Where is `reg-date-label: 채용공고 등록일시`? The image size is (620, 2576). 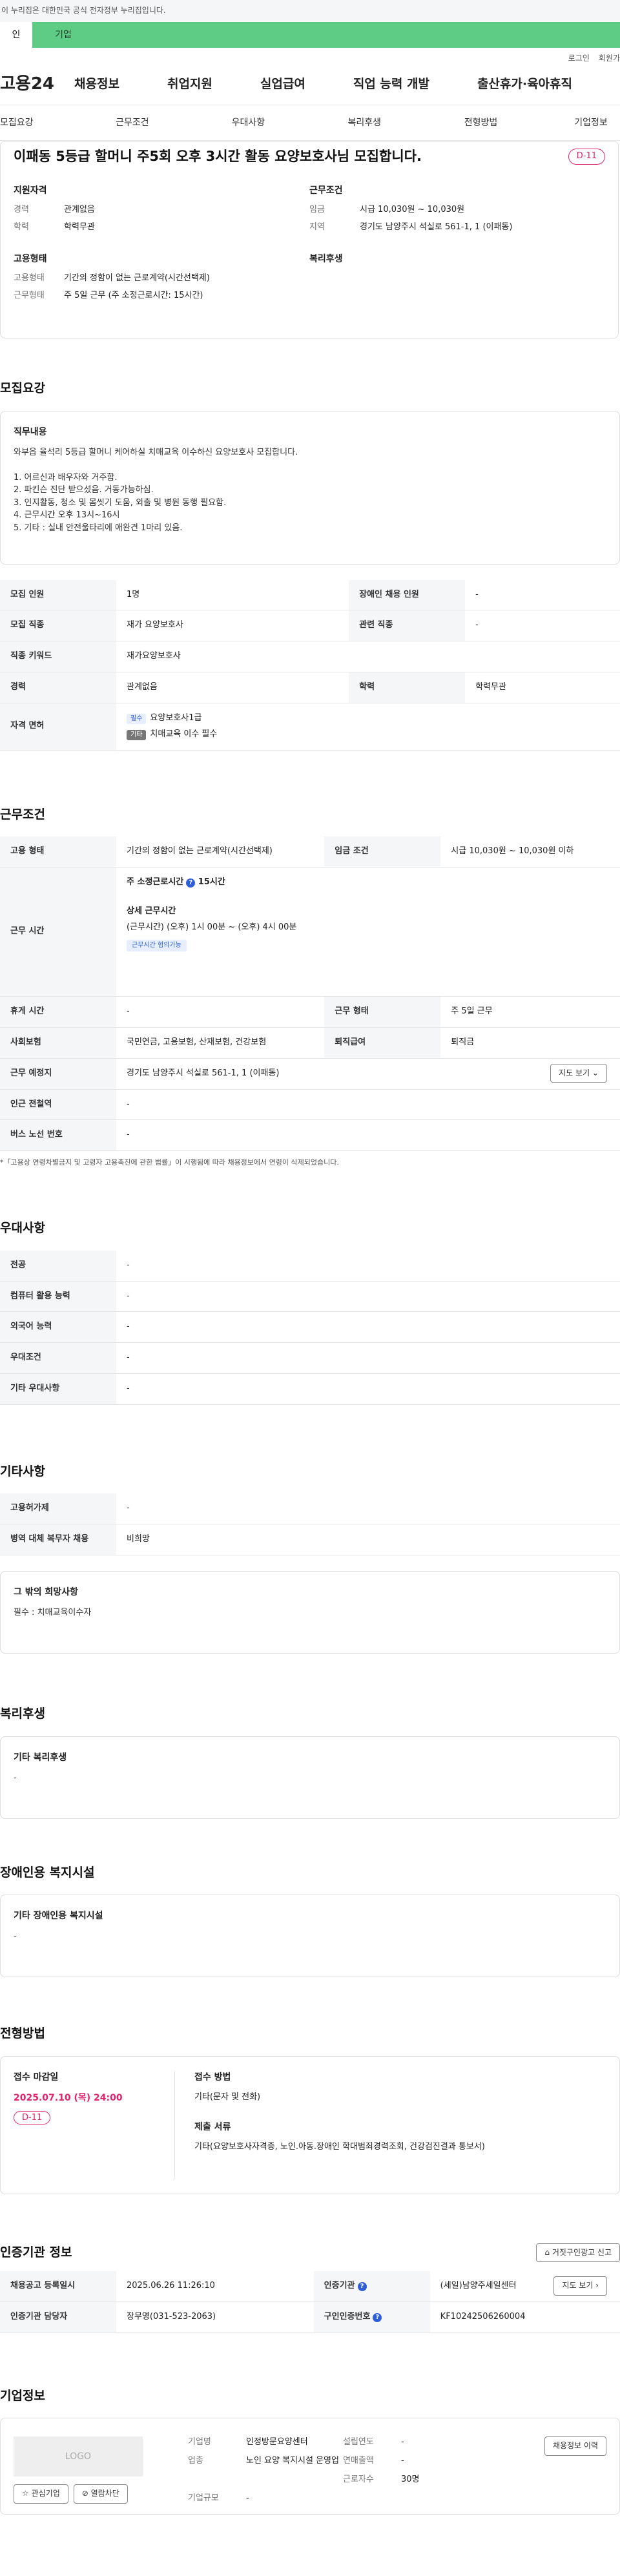
reg-date-label: 채용공고 등록일시 is located at coordinates (58, 2287).